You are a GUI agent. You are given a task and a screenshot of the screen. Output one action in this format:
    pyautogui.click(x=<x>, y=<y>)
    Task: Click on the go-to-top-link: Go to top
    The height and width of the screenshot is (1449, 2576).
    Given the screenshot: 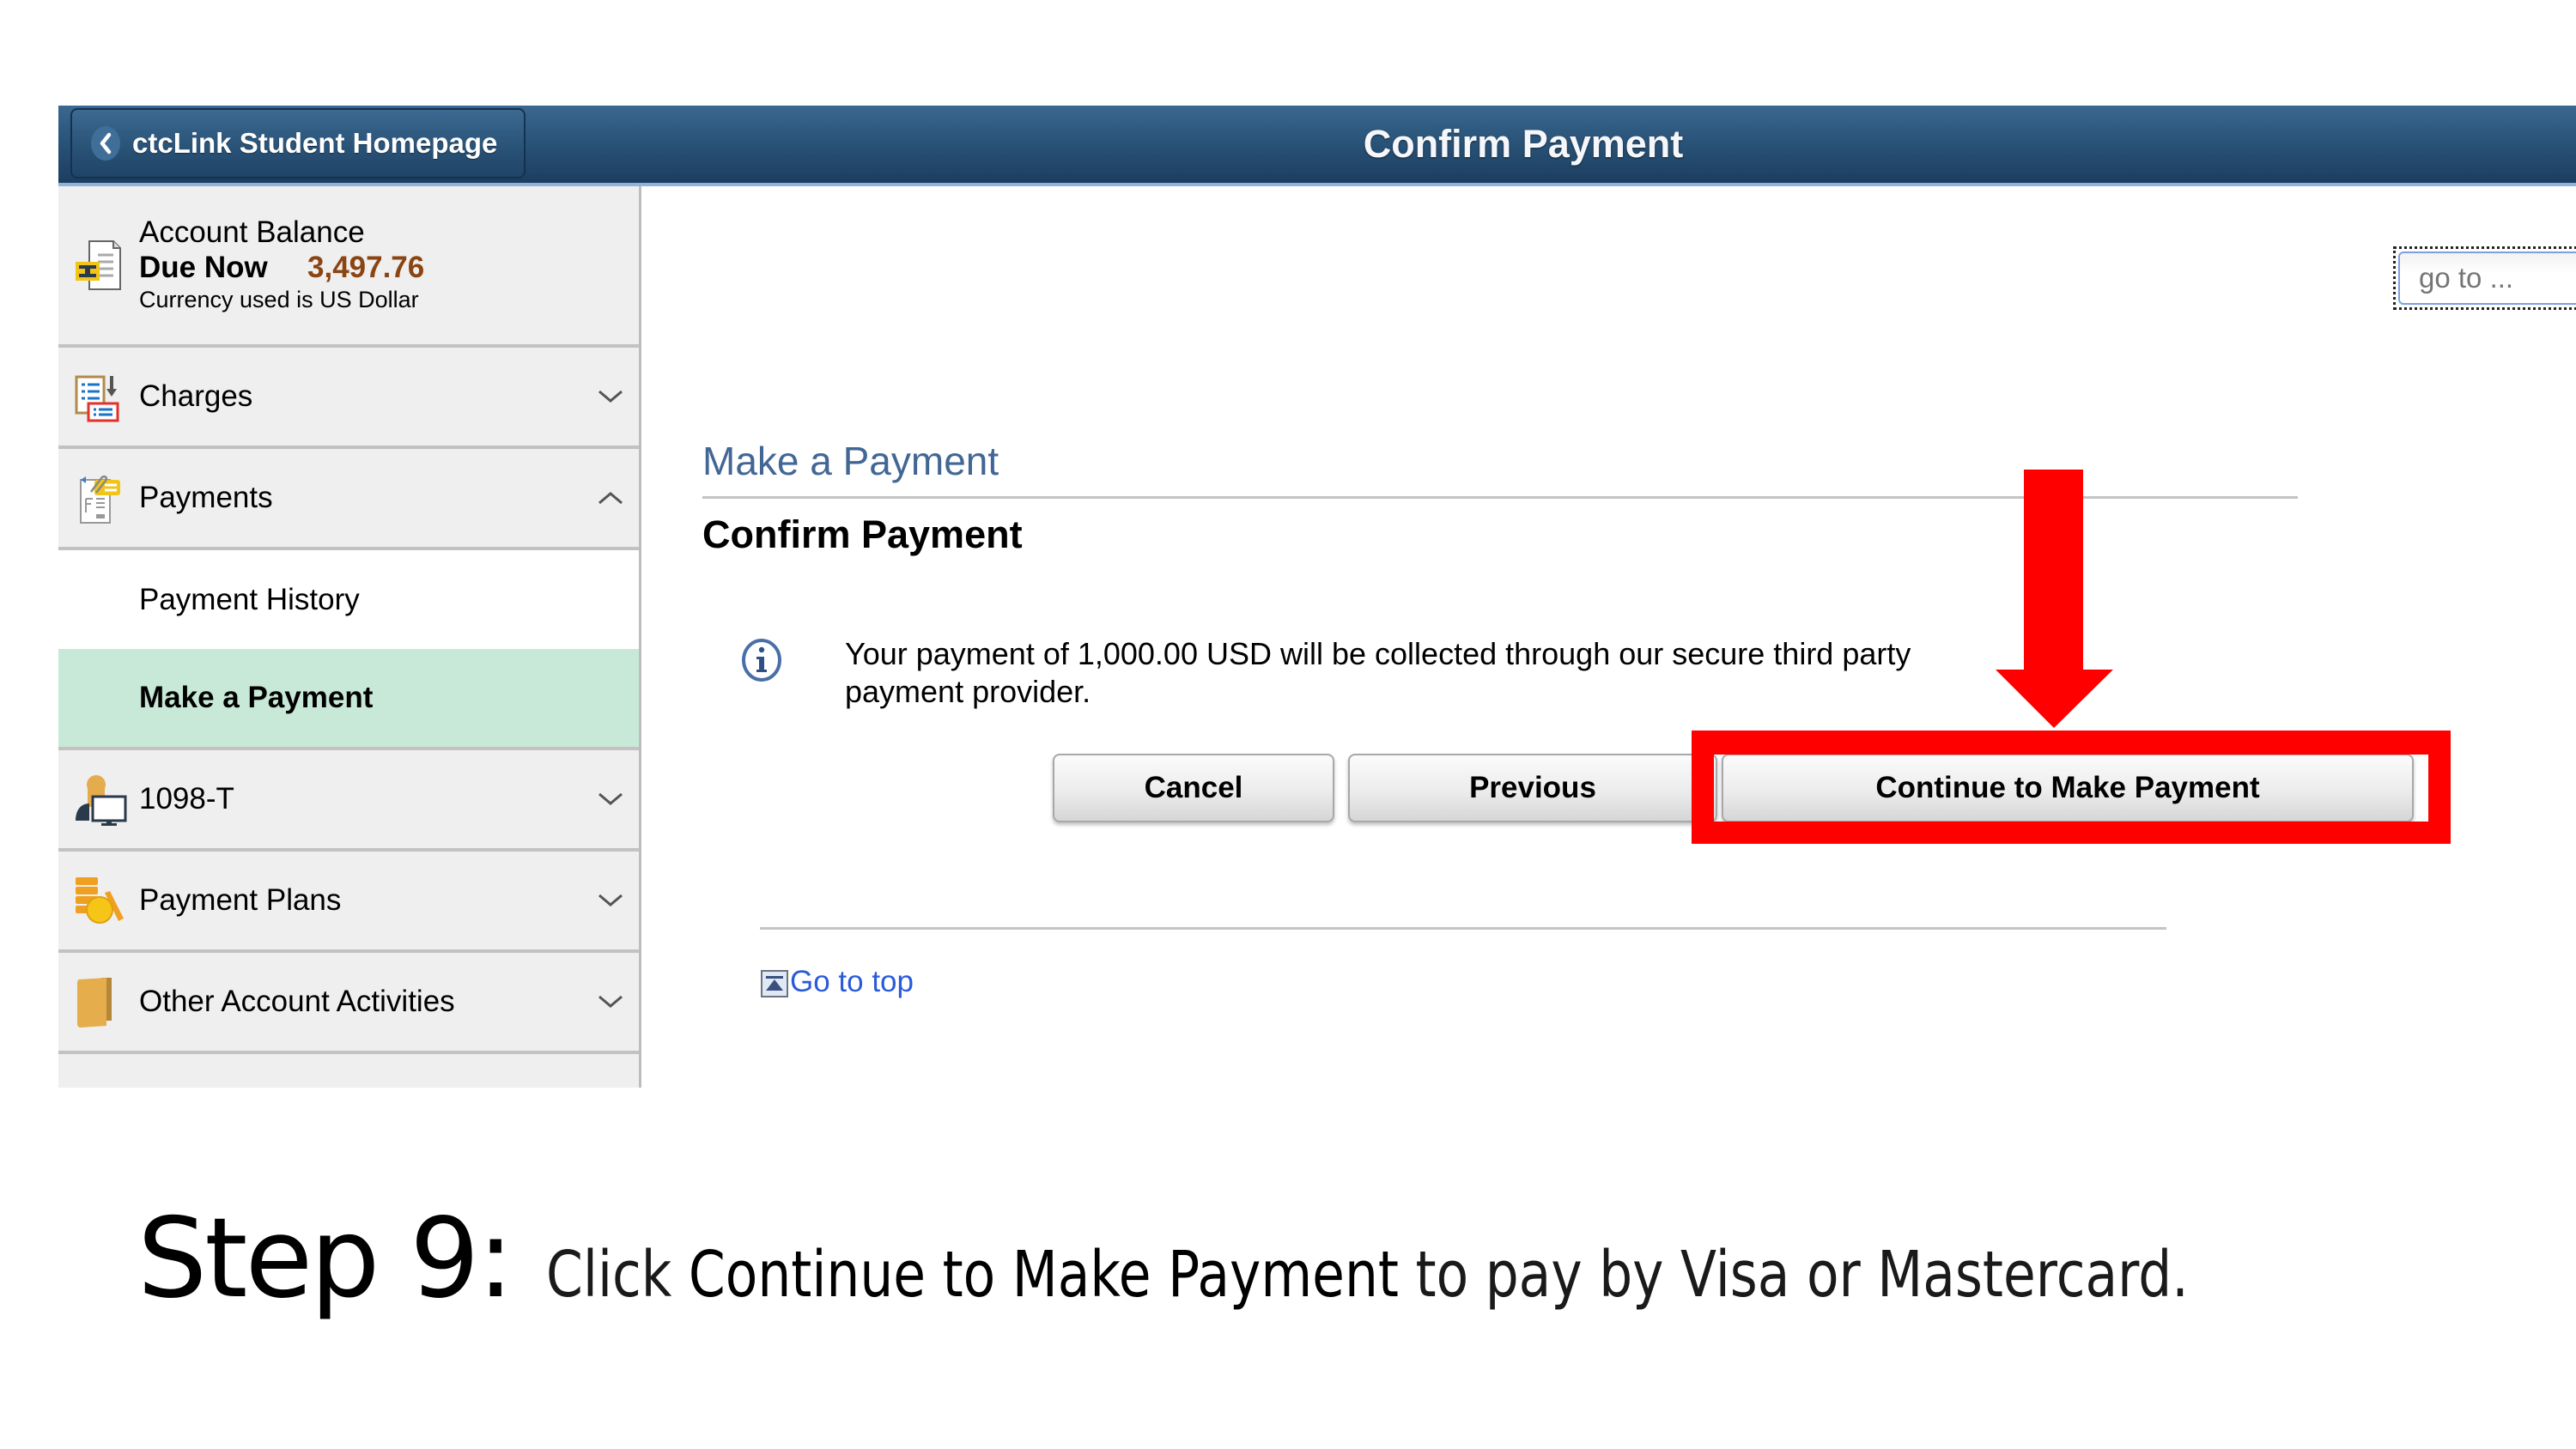 What is the action you would take?
    pyautogui.click(x=837, y=982)
    